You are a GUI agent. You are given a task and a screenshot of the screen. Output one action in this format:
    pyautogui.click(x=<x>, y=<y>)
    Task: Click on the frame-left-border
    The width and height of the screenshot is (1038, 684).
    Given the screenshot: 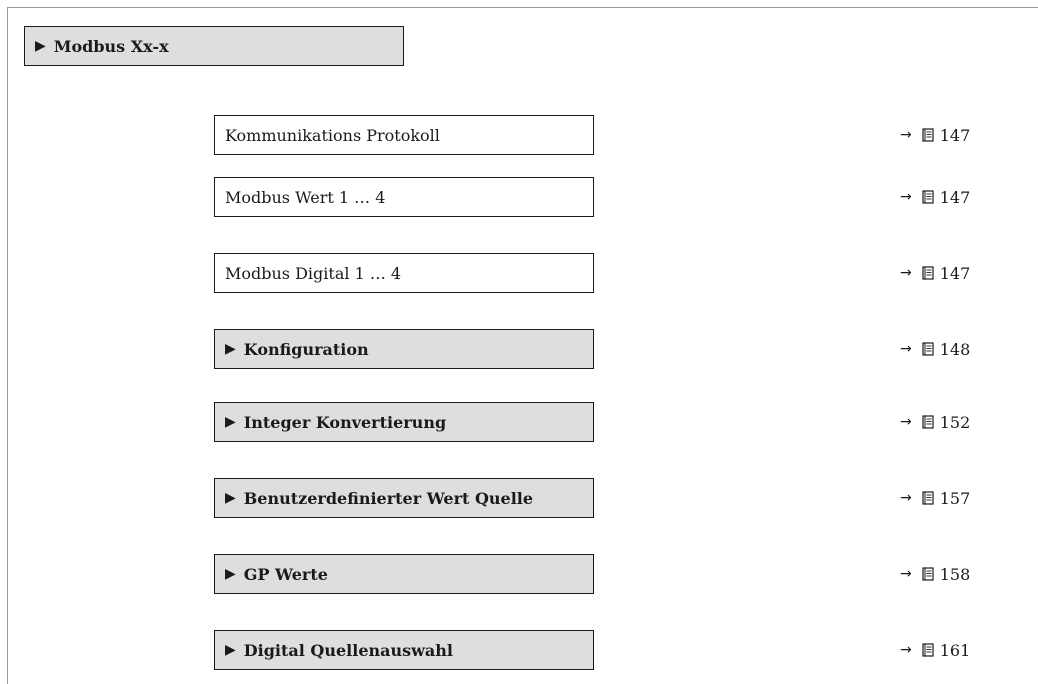 What is the action you would take?
    pyautogui.click(x=7, y=345)
    